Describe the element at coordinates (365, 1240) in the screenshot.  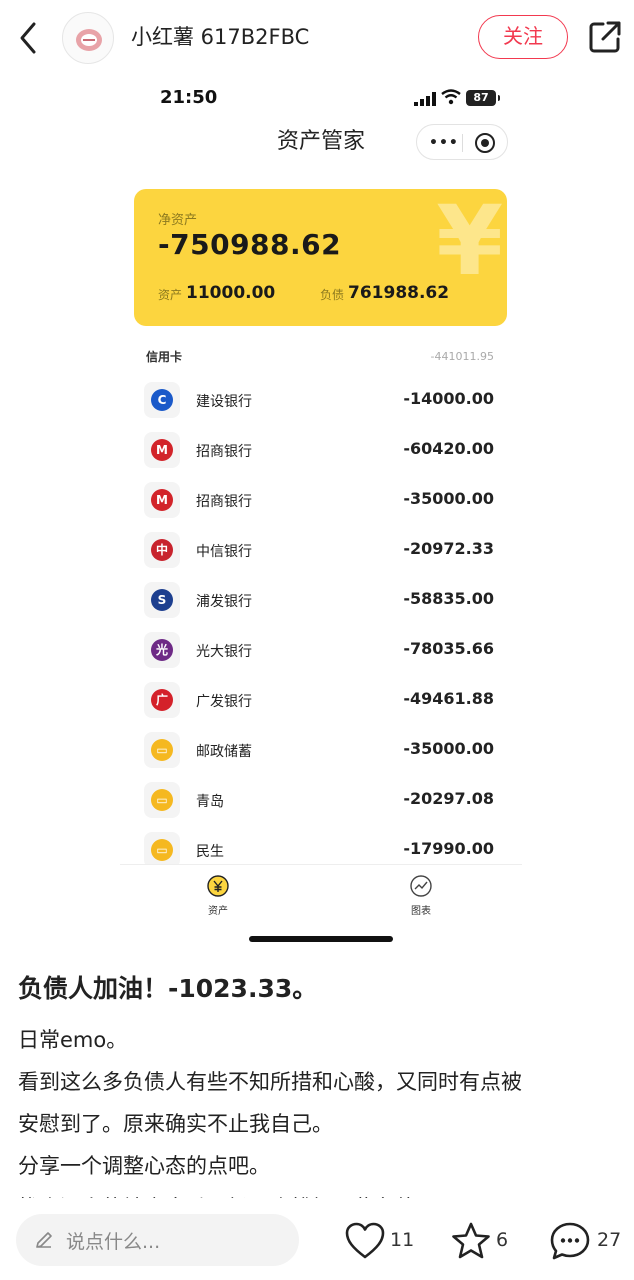
I see `heart-icon` at that location.